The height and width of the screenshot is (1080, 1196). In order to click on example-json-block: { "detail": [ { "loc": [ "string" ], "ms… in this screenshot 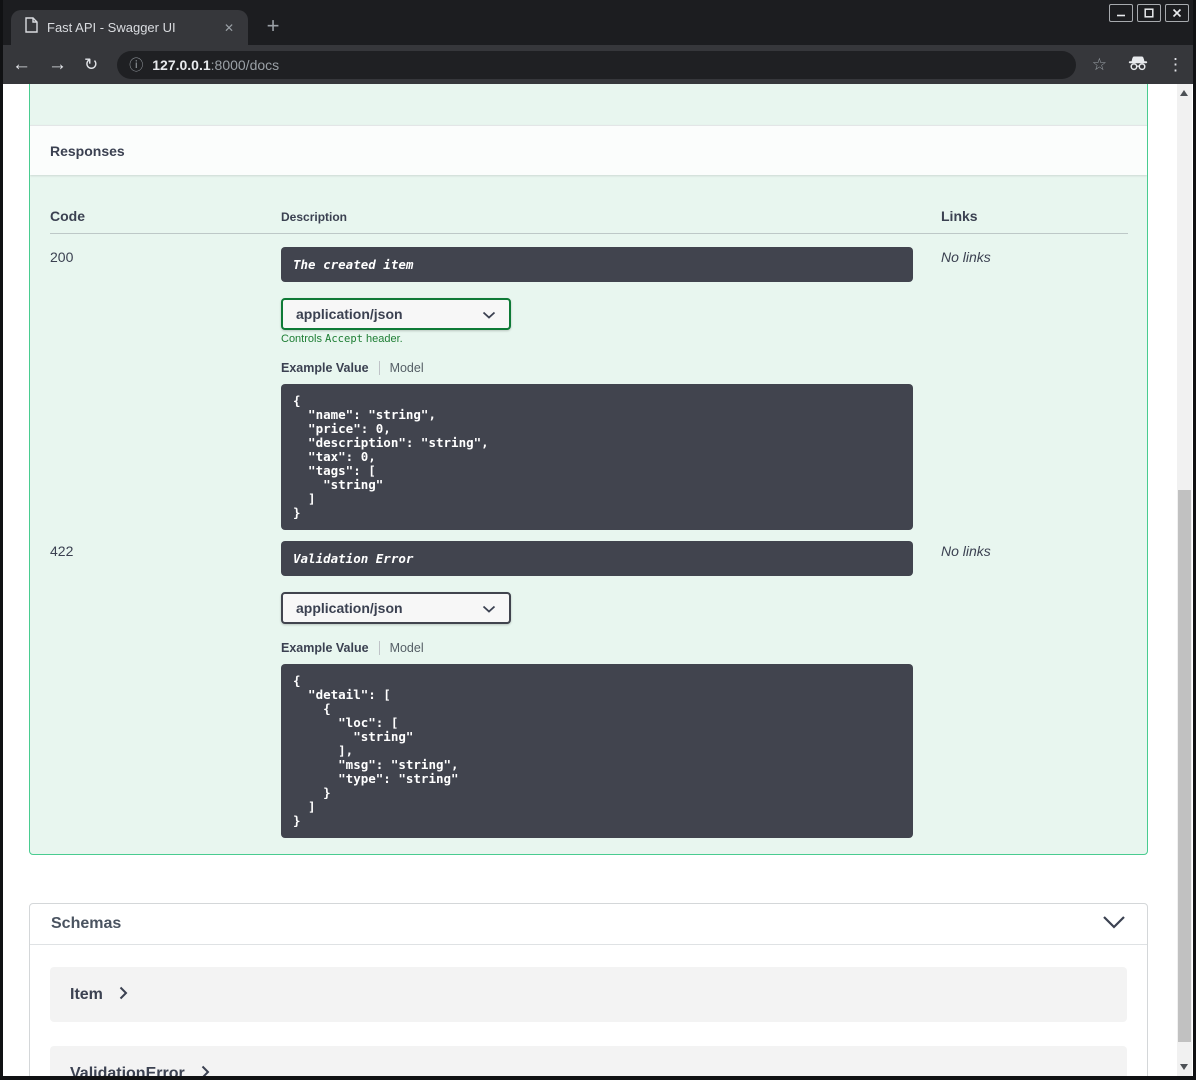, I will do `click(597, 751)`.